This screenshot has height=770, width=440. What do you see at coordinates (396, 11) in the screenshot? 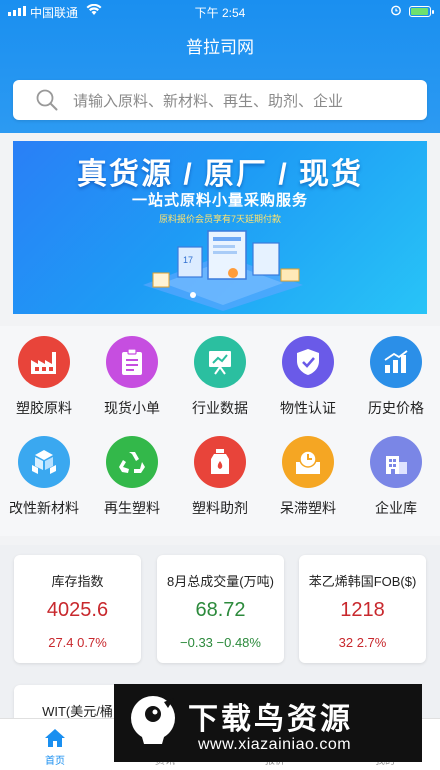
I see `alarm-icon` at bounding box center [396, 11].